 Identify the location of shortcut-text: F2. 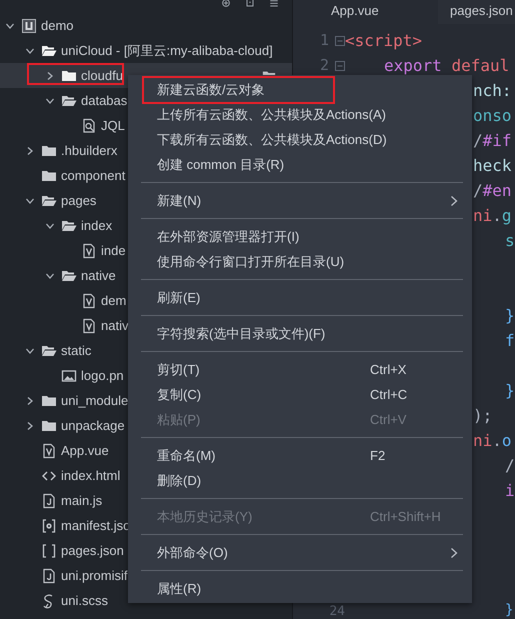
(378, 455).